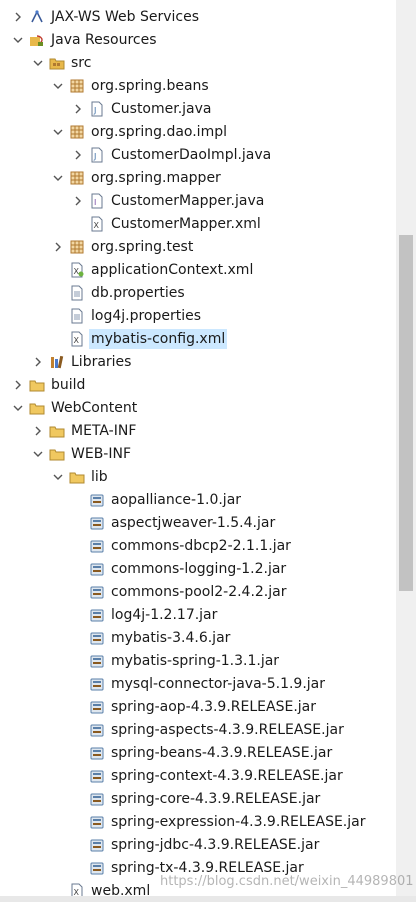 The image size is (416, 902). Describe the element at coordinates (138, 292) in the screenshot. I see `tree-item-label: db.properties` at that location.